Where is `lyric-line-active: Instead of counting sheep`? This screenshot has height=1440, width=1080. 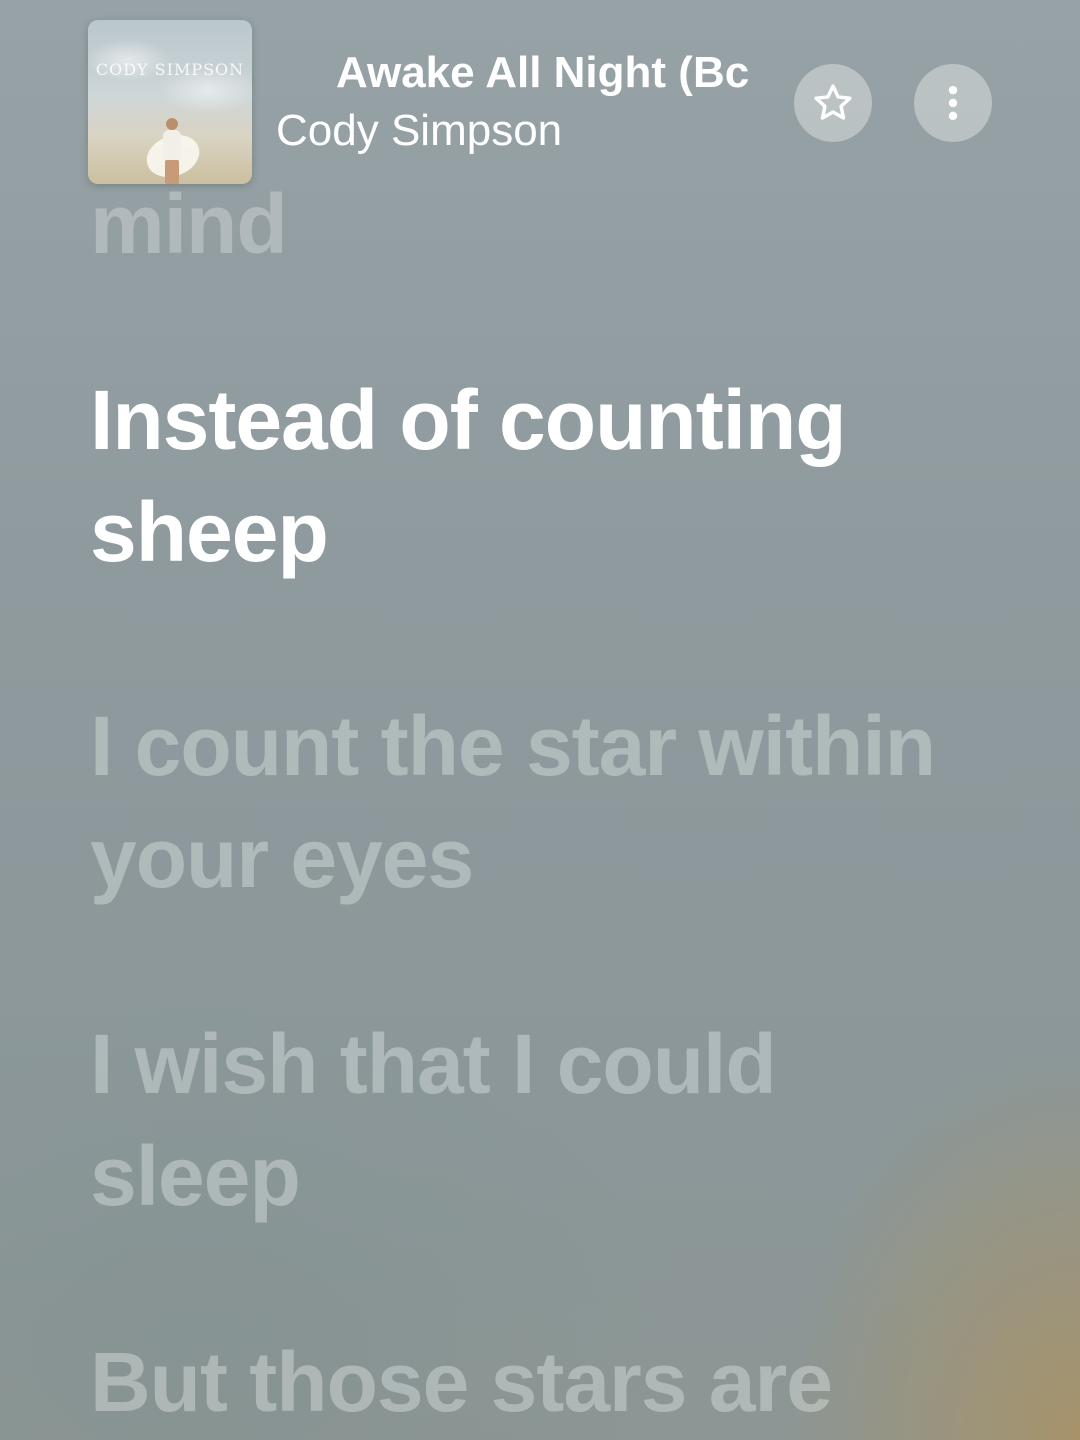
lyric-line-active: Instead of counting sheep is located at coordinates (540, 476).